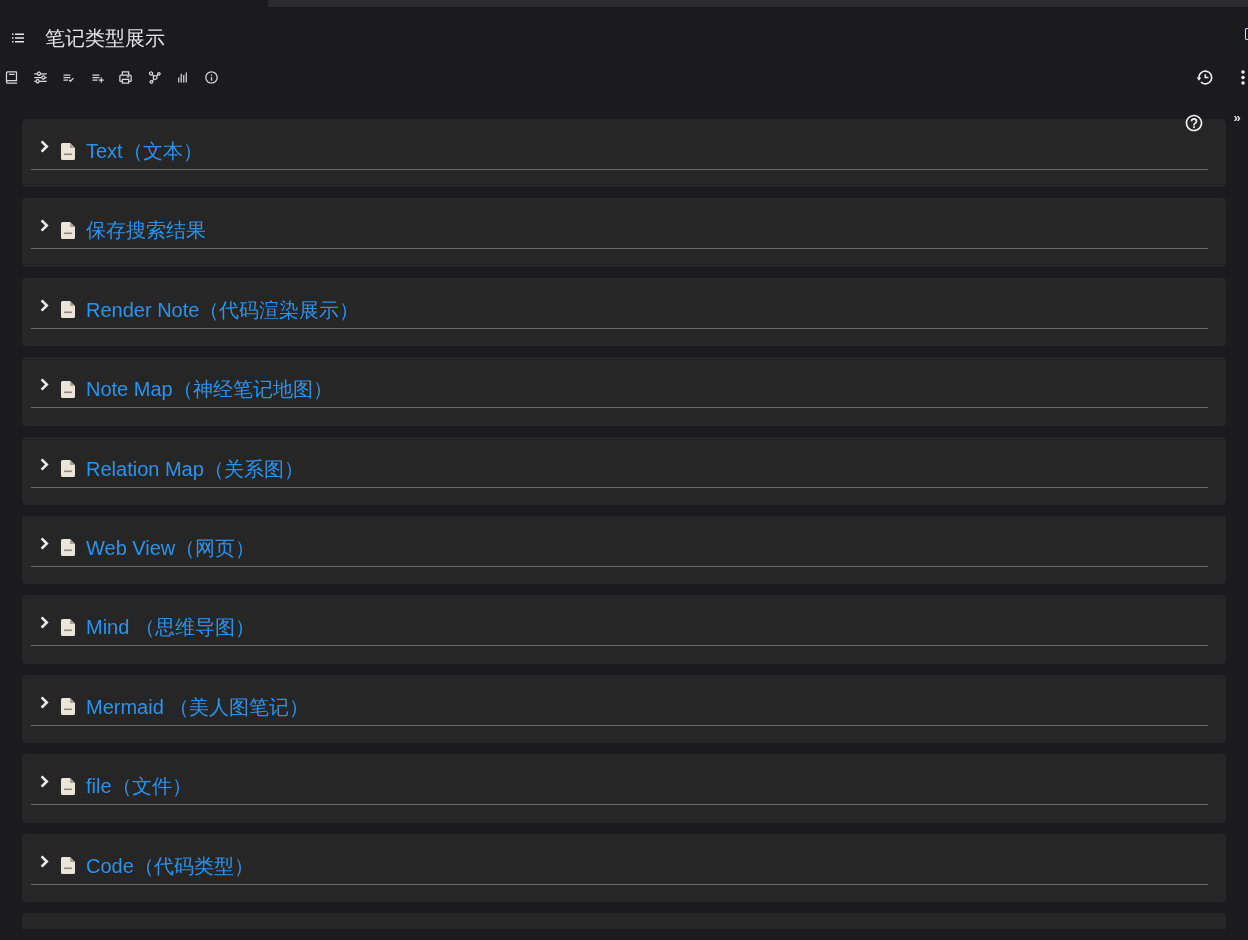 The height and width of the screenshot is (940, 1248). Describe the element at coordinates (171, 547) in the screenshot. I see `note-title-link: Web View（网页）` at that location.